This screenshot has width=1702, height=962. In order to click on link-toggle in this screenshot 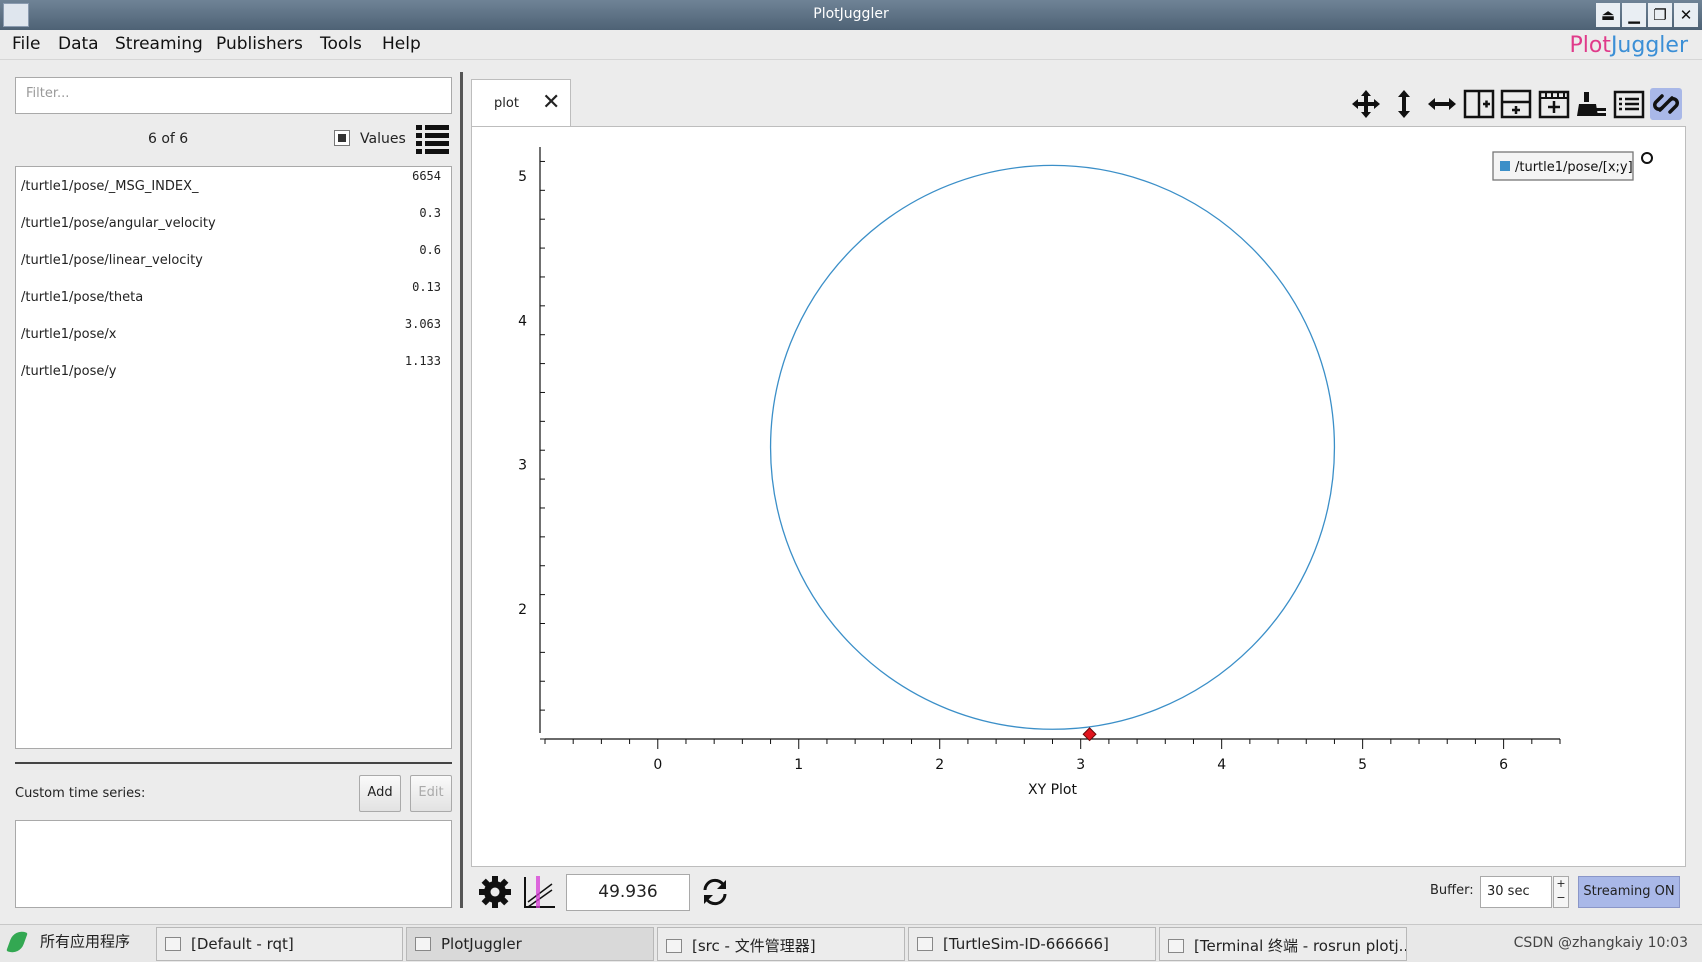, I will do `click(1666, 104)`.